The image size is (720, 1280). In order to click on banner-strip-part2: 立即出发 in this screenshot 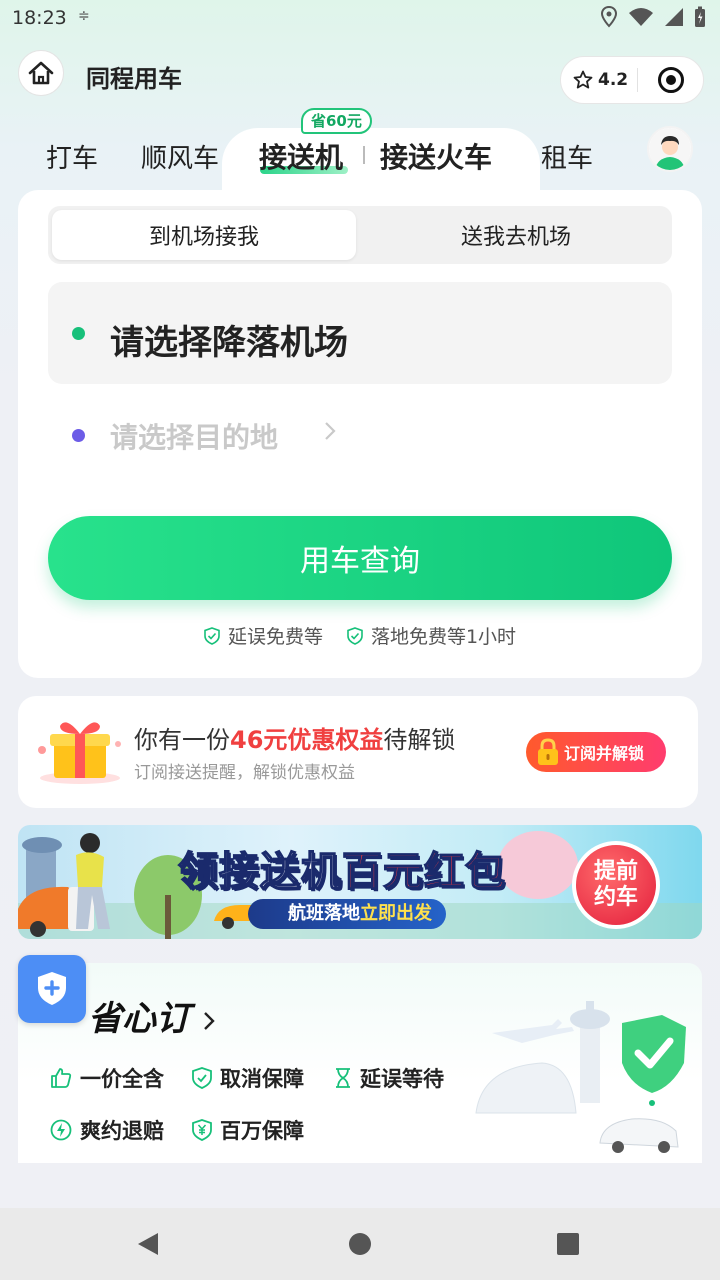, I will do `click(396, 913)`.